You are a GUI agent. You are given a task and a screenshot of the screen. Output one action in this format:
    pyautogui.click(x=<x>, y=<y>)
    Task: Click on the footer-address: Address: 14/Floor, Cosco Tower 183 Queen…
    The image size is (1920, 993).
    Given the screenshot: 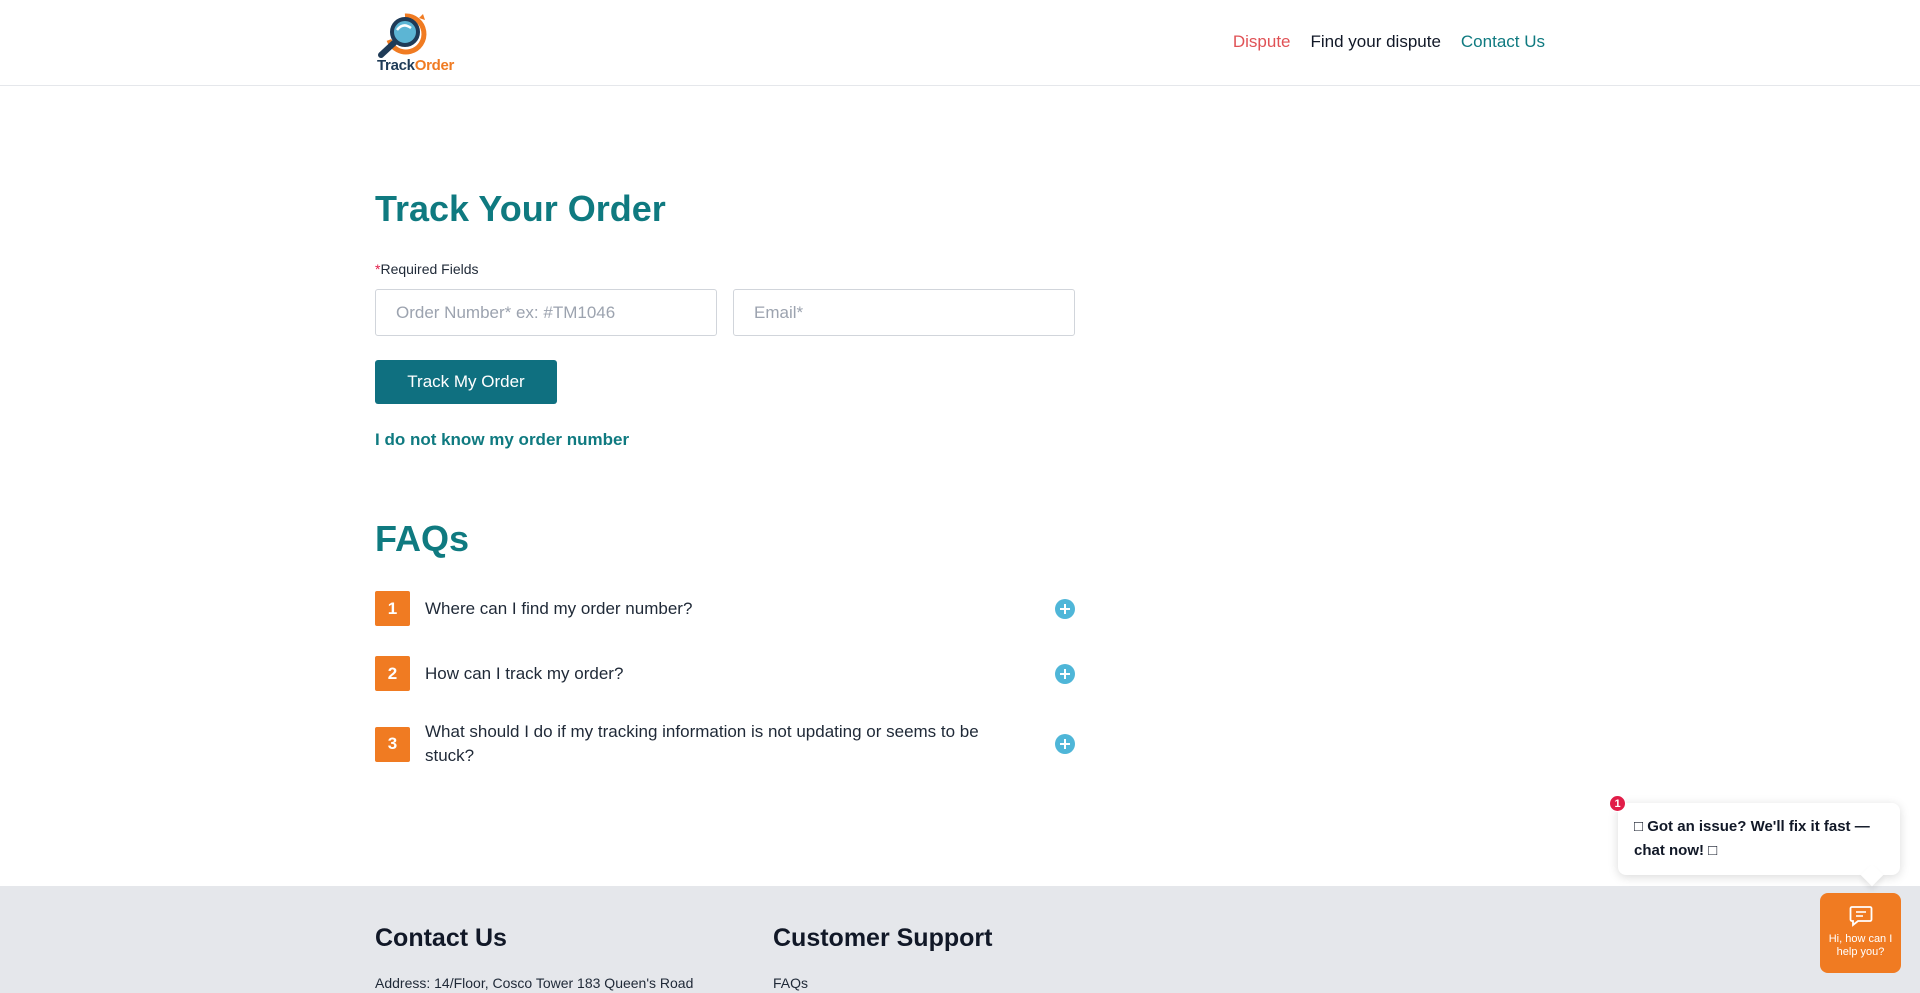 What is the action you would take?
    pyautogui.click(x=534, y=983)
    